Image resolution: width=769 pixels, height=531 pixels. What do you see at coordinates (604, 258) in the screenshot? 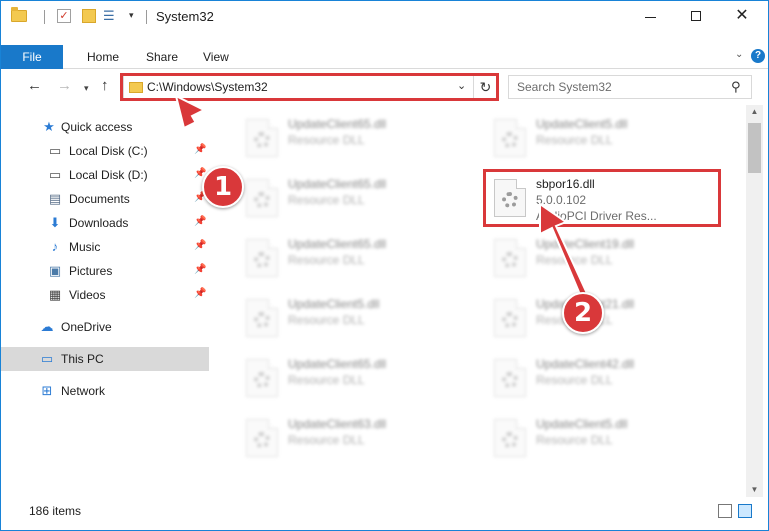
I see `file-item: UpdateClient19.dll Resource DLL` at bounding box center [604, 258].